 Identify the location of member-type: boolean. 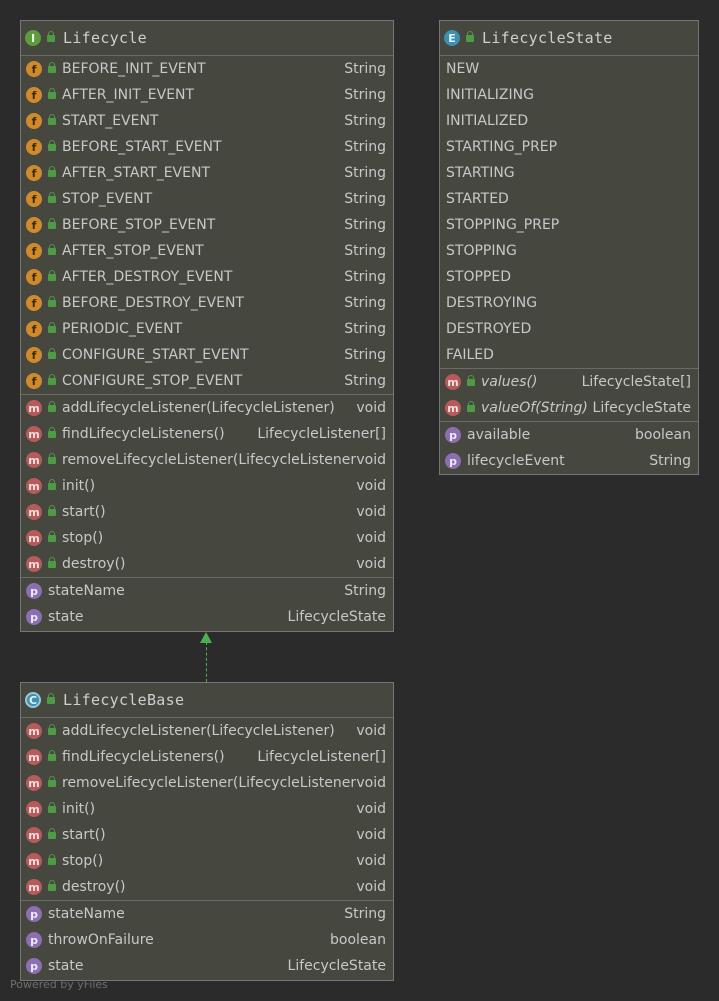
(358, 940).